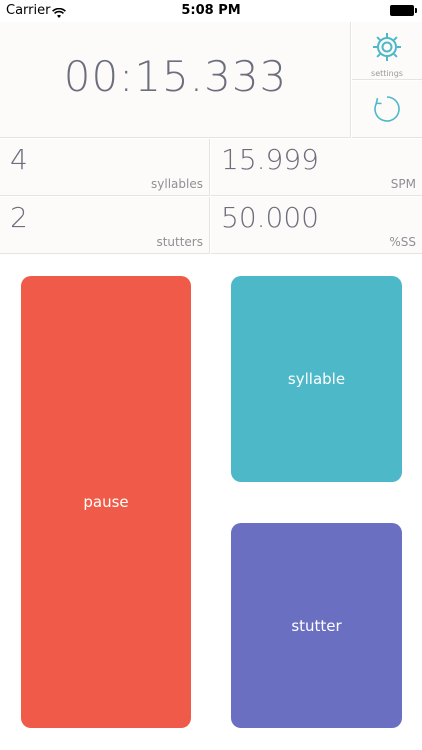 This screenshot has width=422, height=750. I want to click on percent-ss-stat: 50.000 %SS, so click(316, 225).